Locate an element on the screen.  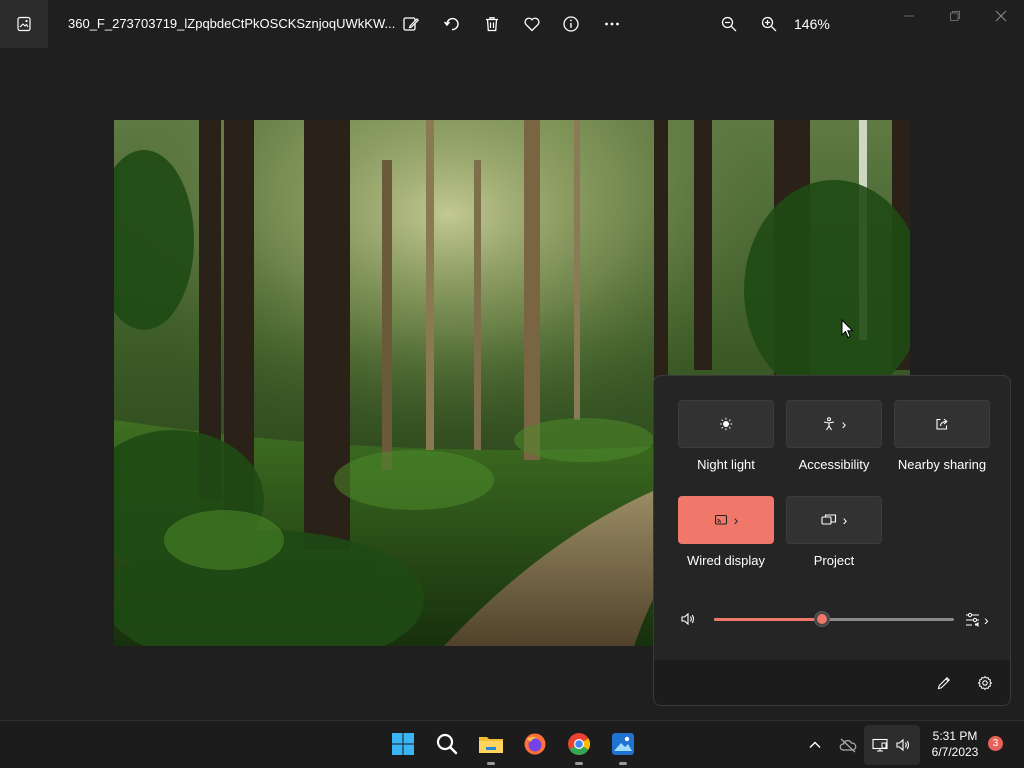
rotate-icon is located at coordinates (452, 24).